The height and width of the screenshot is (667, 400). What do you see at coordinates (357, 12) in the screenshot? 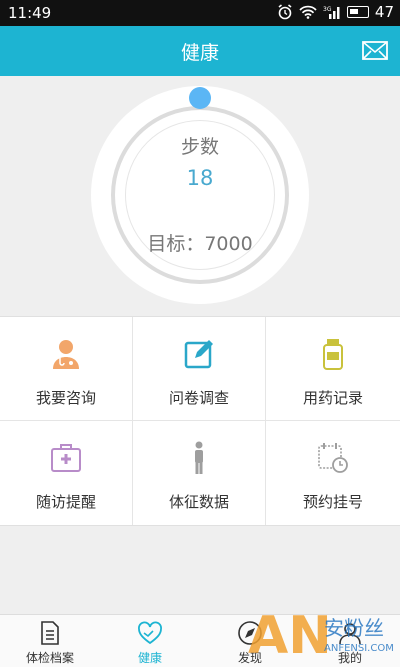
I see `battery-icon` at bounding box center [357, 12].